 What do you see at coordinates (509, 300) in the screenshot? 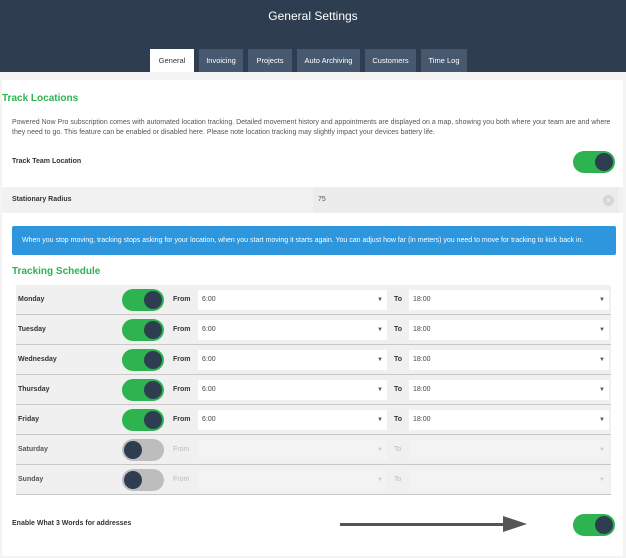
I see `monday-to-select: 18:00 ▼` at bounding box center [509, 300].